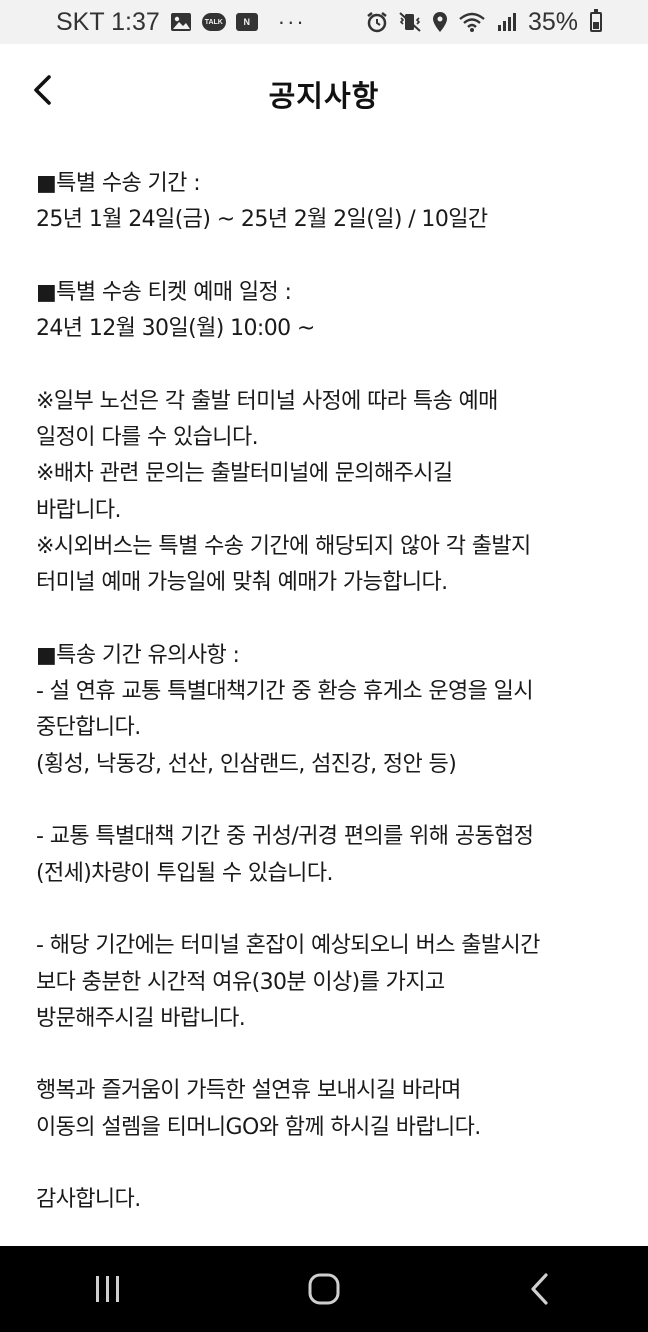 The width and height of the screenshot is (648, 1332). I want to click on signal-icon, so click(507, 22).